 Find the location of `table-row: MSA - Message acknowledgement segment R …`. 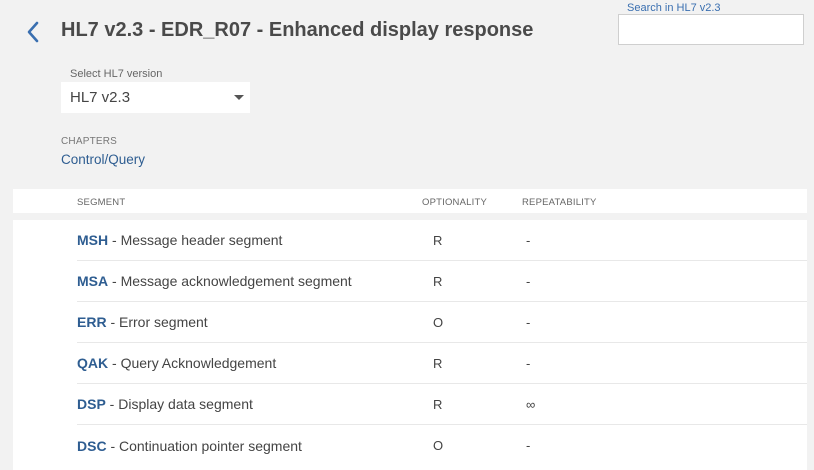

table-row: MSA - Message acknowledgement segment R … is located at coordinates (442, 281).